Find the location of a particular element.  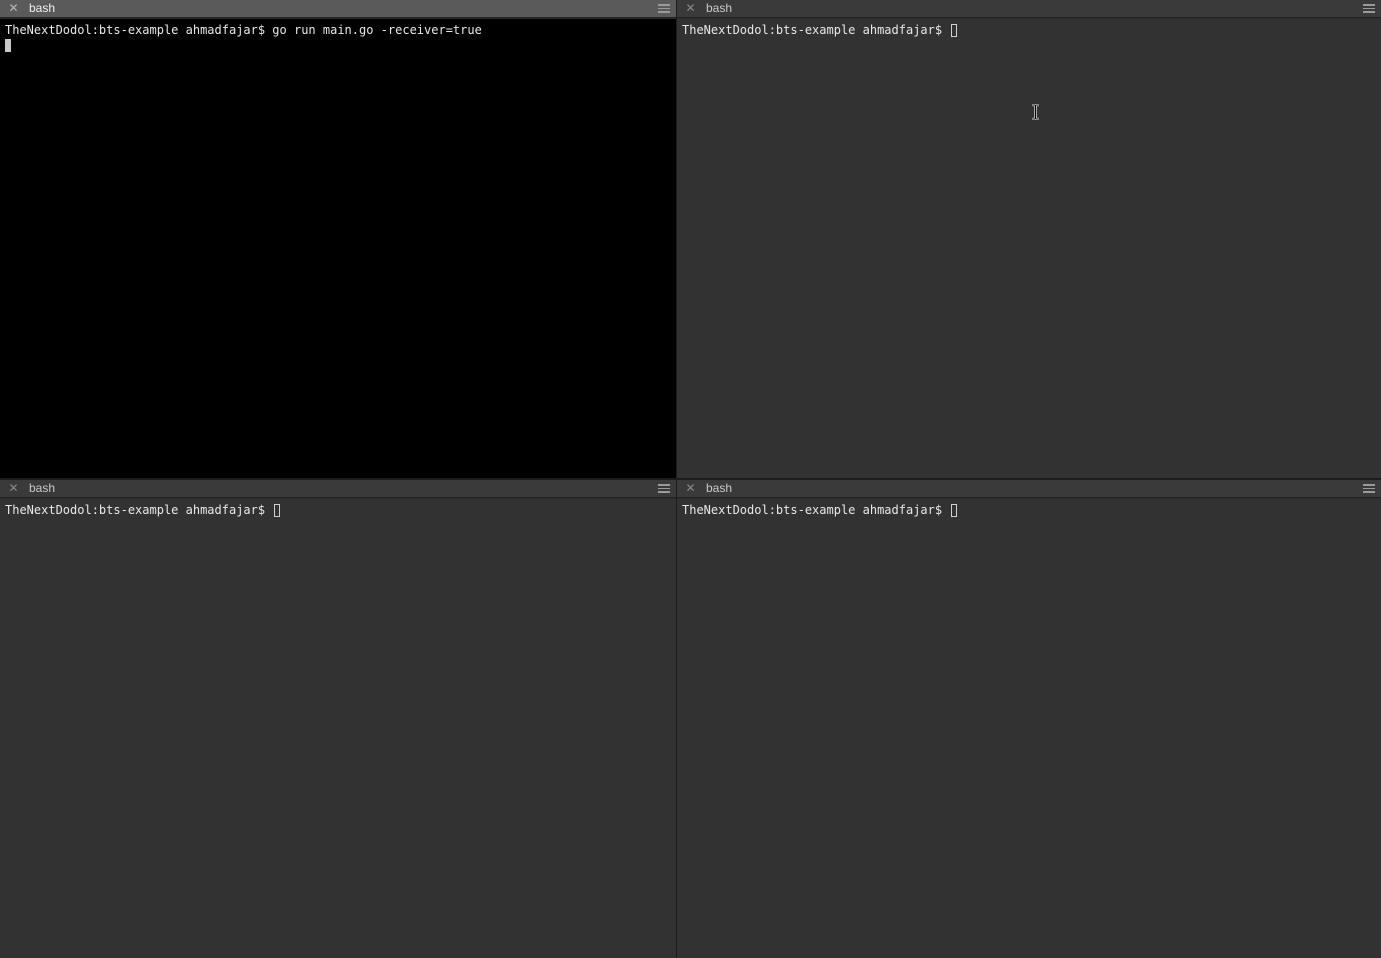

pane-divider-horizontal is located at coordinates (690, 479).